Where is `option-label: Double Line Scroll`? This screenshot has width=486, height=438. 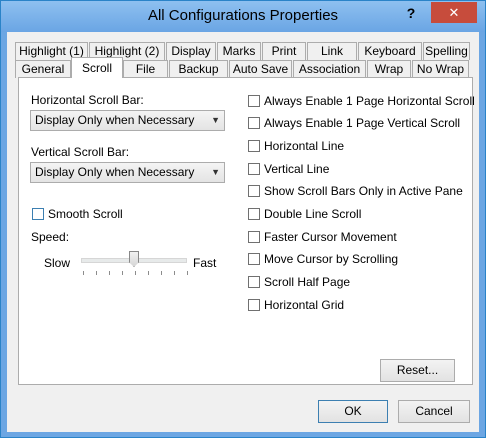 option-label: Double Line Scroll is located at coordinates (313, 214).